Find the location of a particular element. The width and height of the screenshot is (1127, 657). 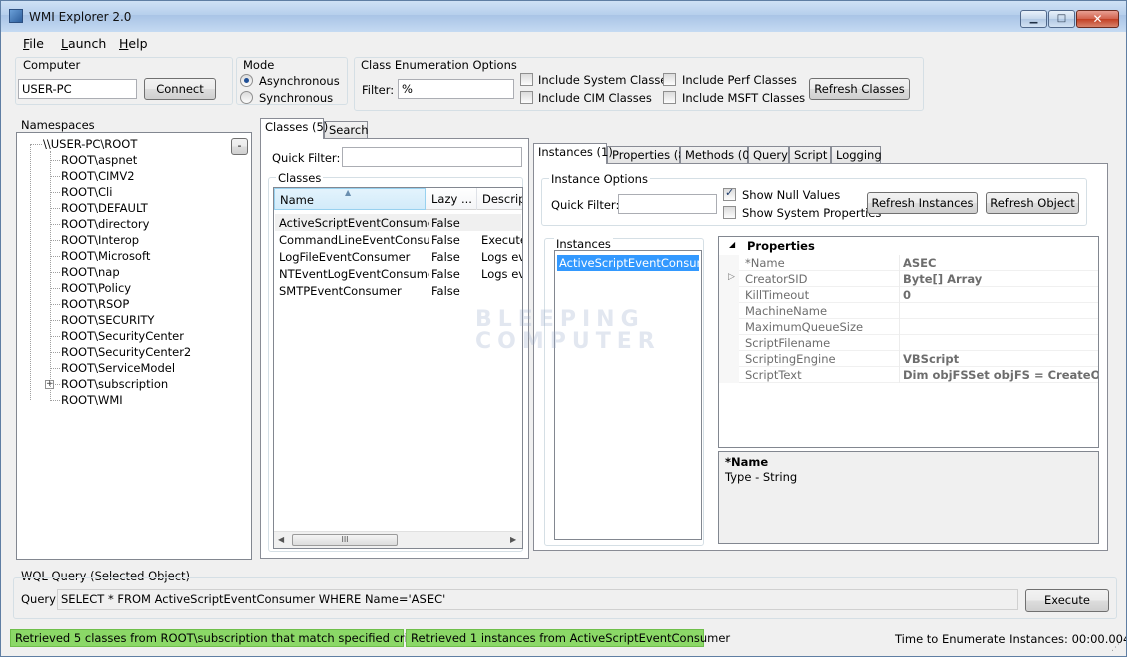

namespace-item: ROOT\Cli is located at coordinates (86, 192).